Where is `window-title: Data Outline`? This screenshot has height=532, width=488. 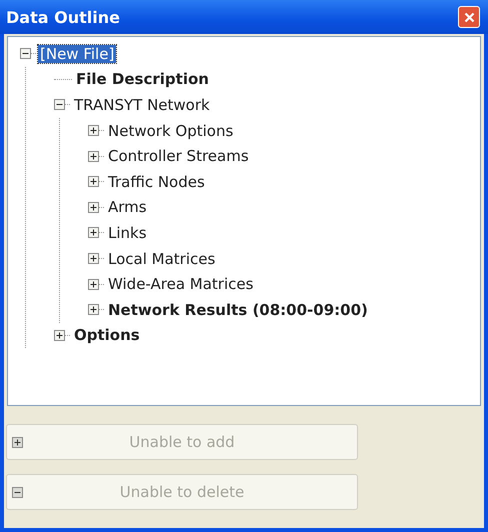 window-title: Data Outline is located at coordinates (63, 17).